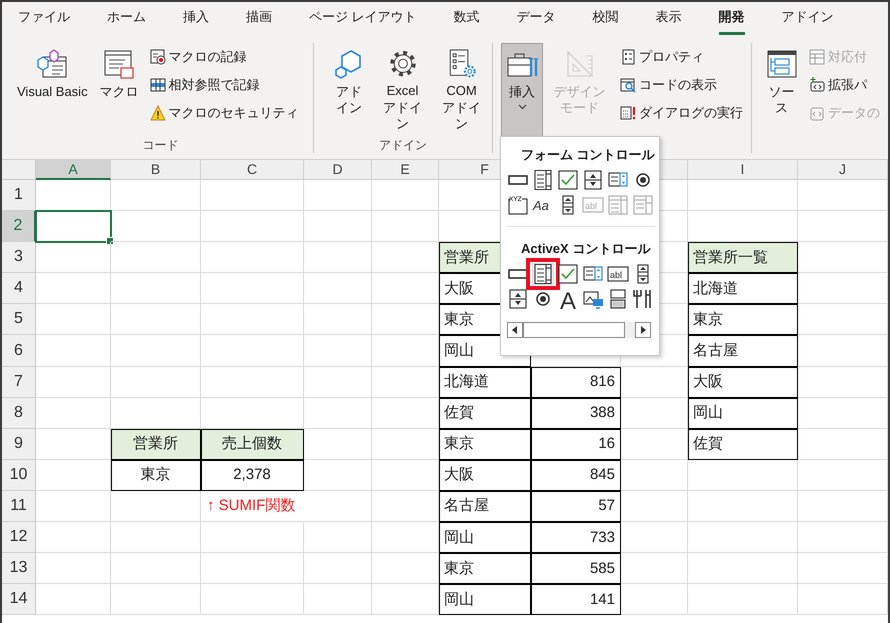 The width and height of the screenshot is (890, 623). What do you see at coordinates (19, 258) in the screenshot?
I see `row-header: 3` at bounding box center [19, 258].